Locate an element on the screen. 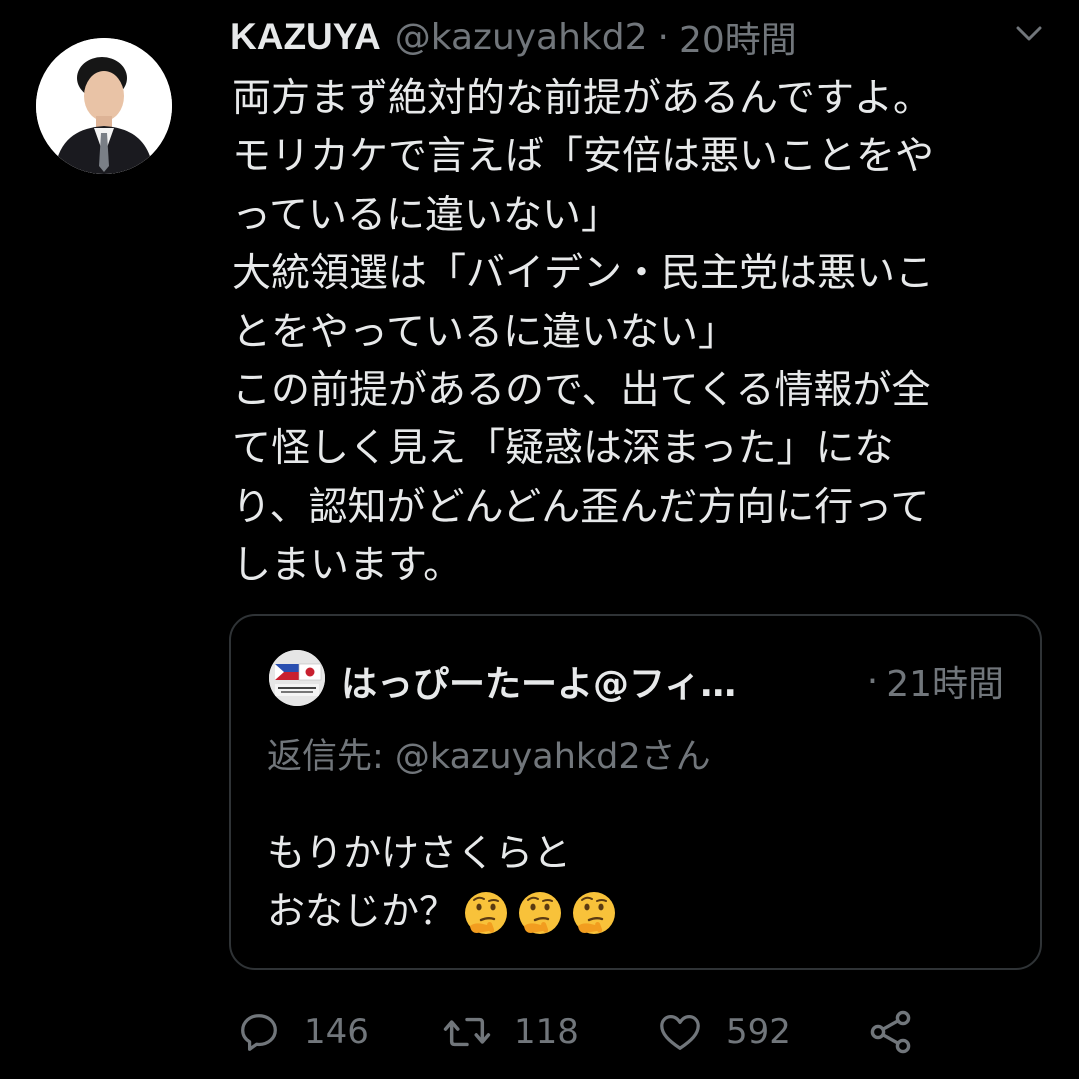 The image size is (1079, 1079). tweet-timestamp: 20時間 is located at coordinates (738, 37).